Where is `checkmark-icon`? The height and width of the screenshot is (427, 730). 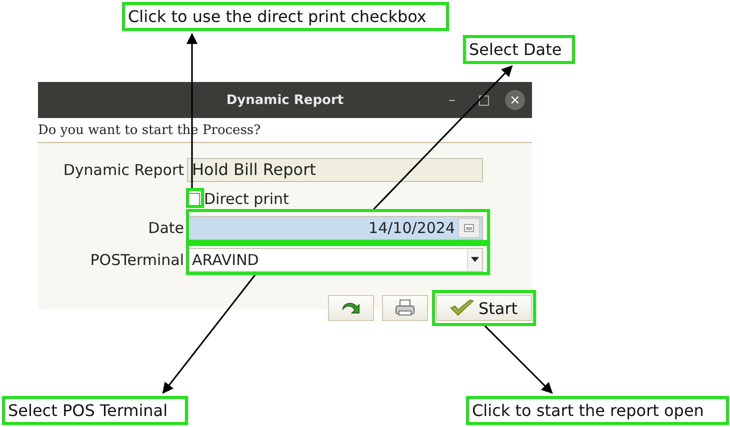 checkmark-icon is located at coordinates (462, 308).